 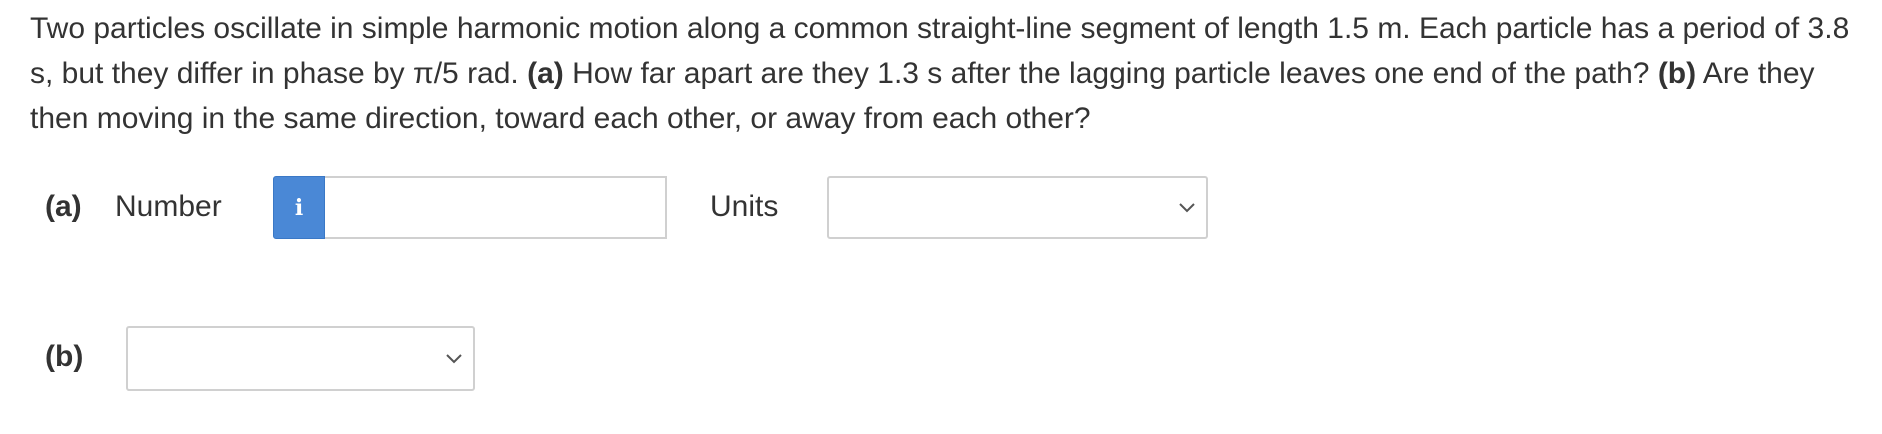 What do you see at coordinates (64, 356) in the screenshot?
I see `part-b-label: (b)` at bounding box center [64, 356].